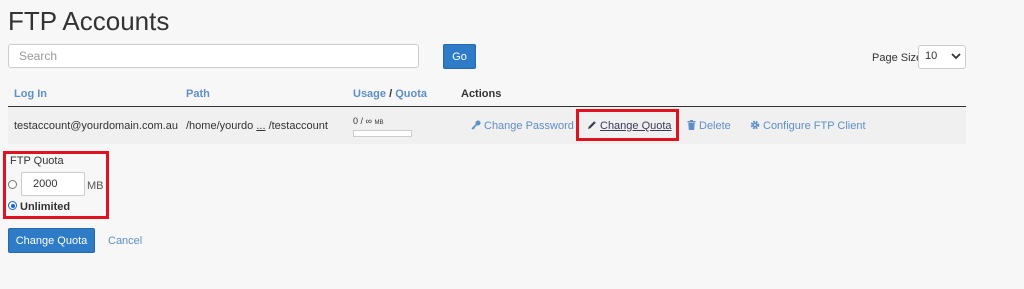 Image resolution: width=1024 pixels, height=289 pixels. What do you see at coordinates (198, 94) in the screenshot?
I see `column-header-path: Path` at bounding box center [198, 94].